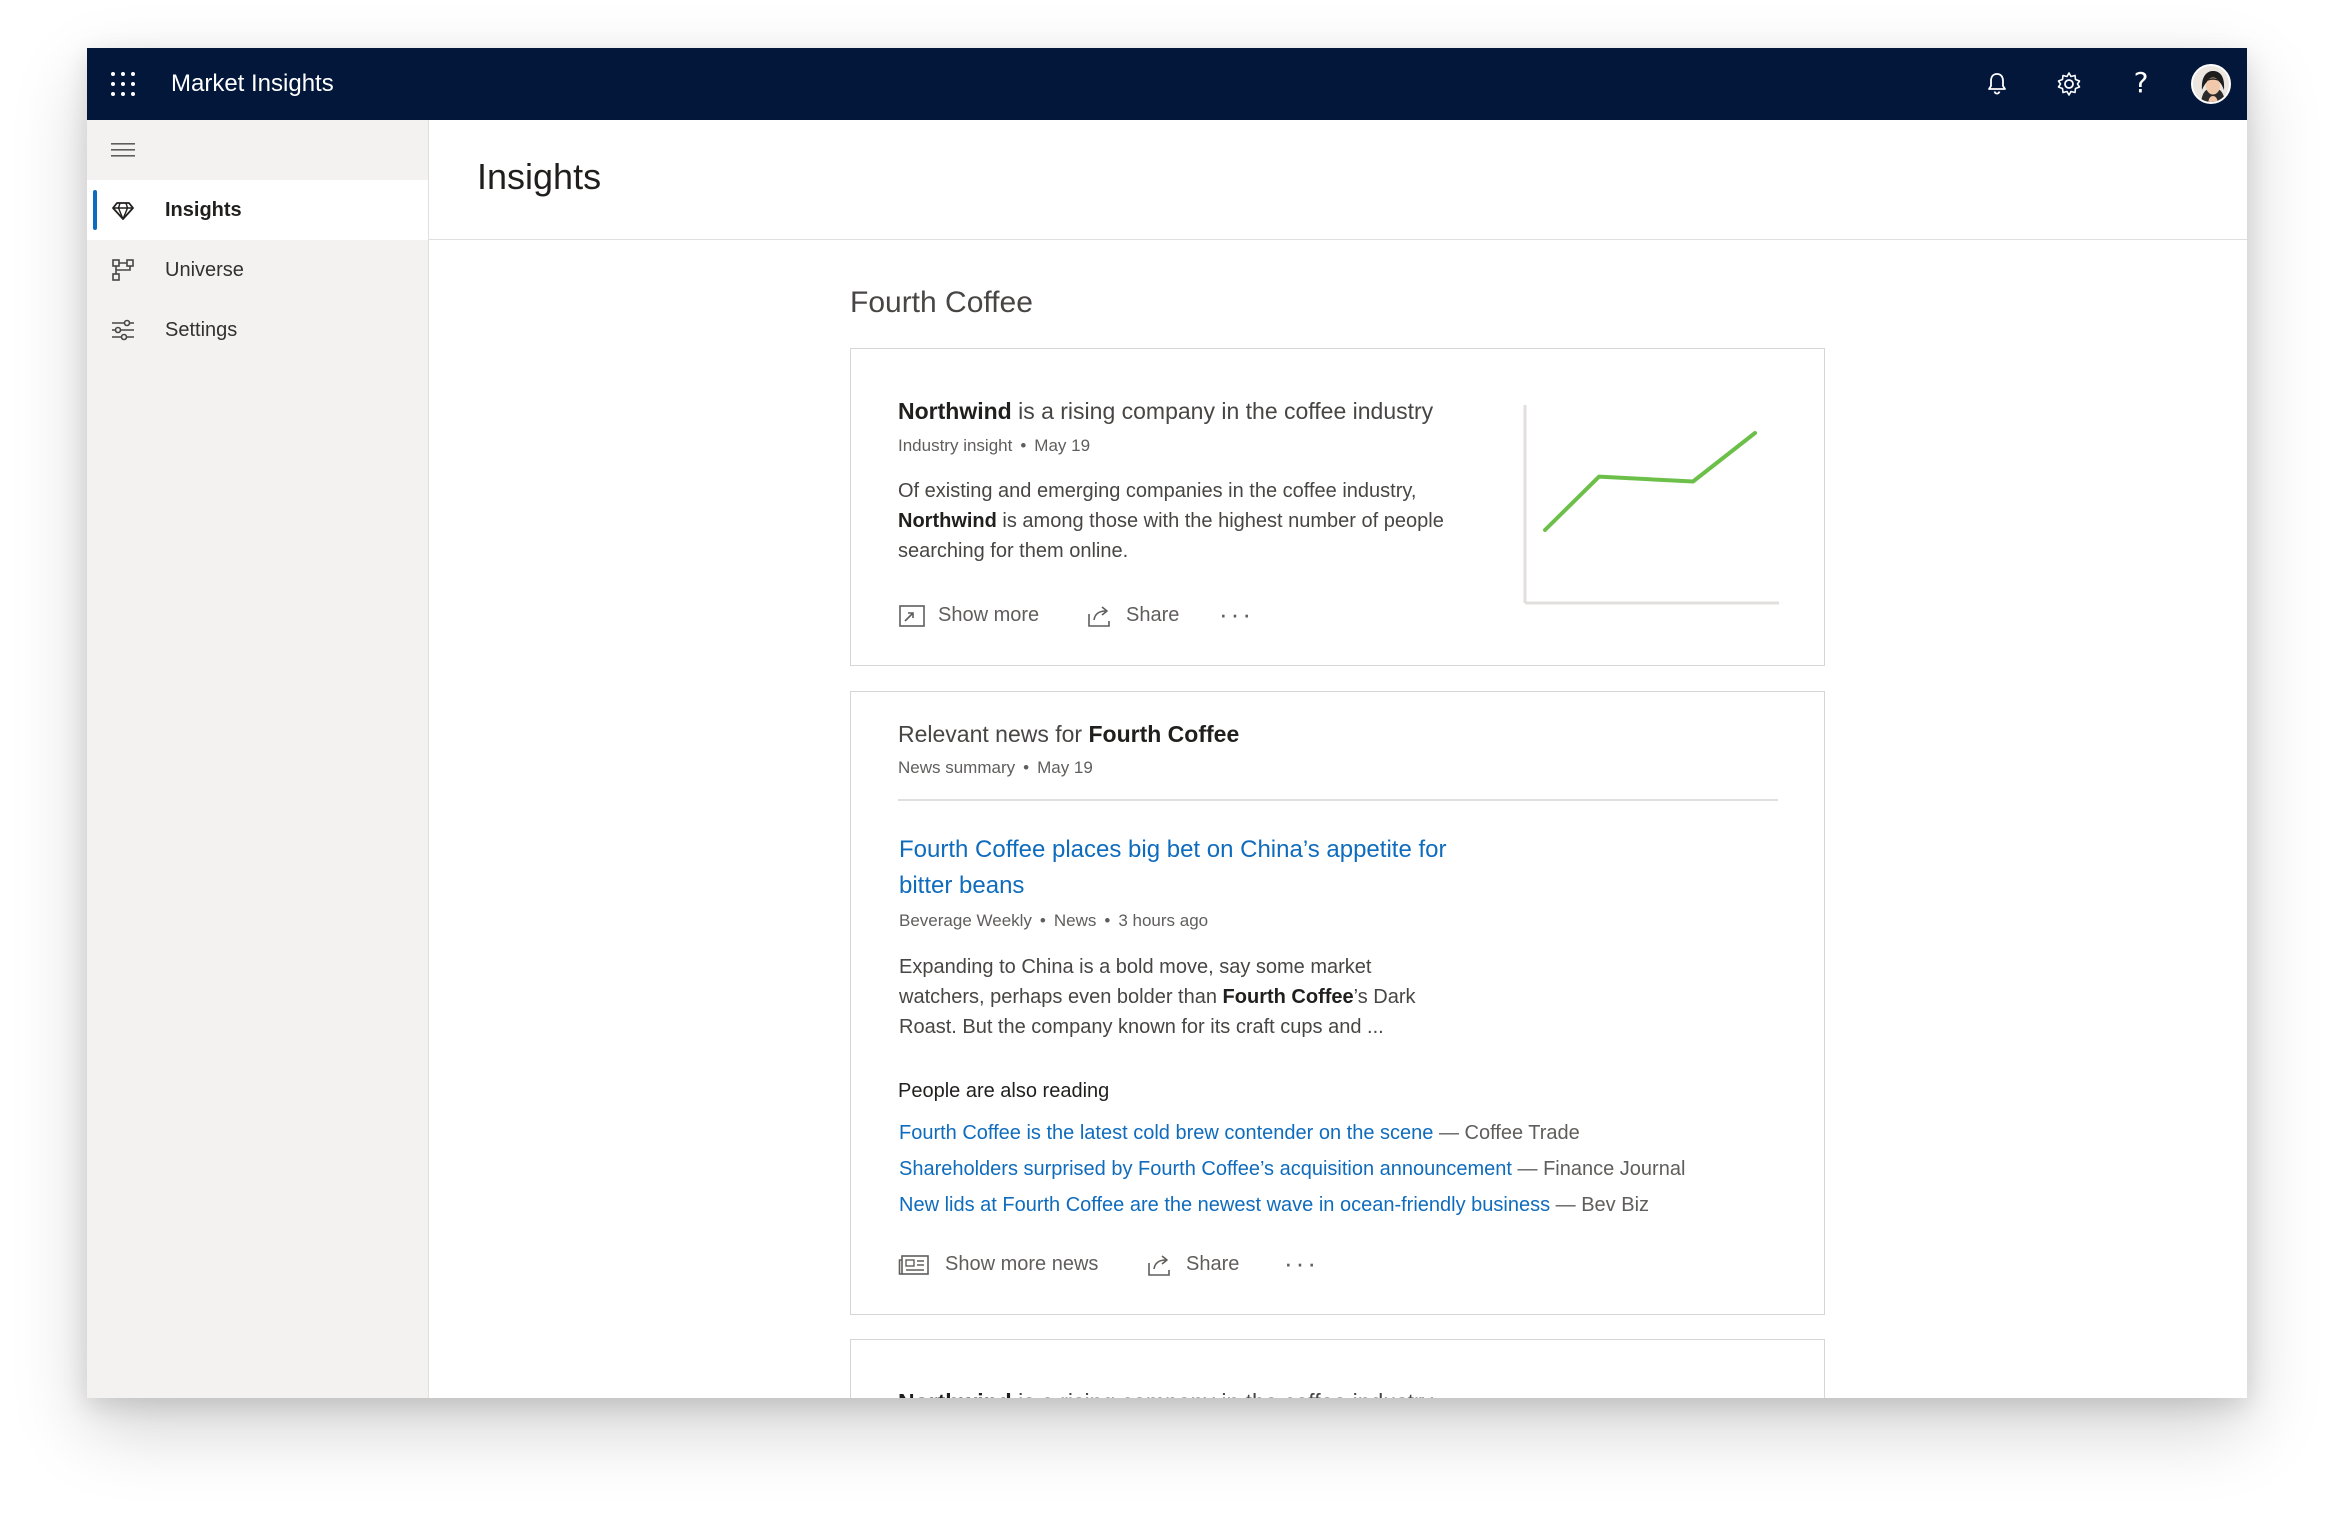 This screenshot has width=2333, height=1523. What do you see at coordinates (123, 150) in the screenshot?
I see `hamburger-menu-icon` at bounding box center [123, 150].